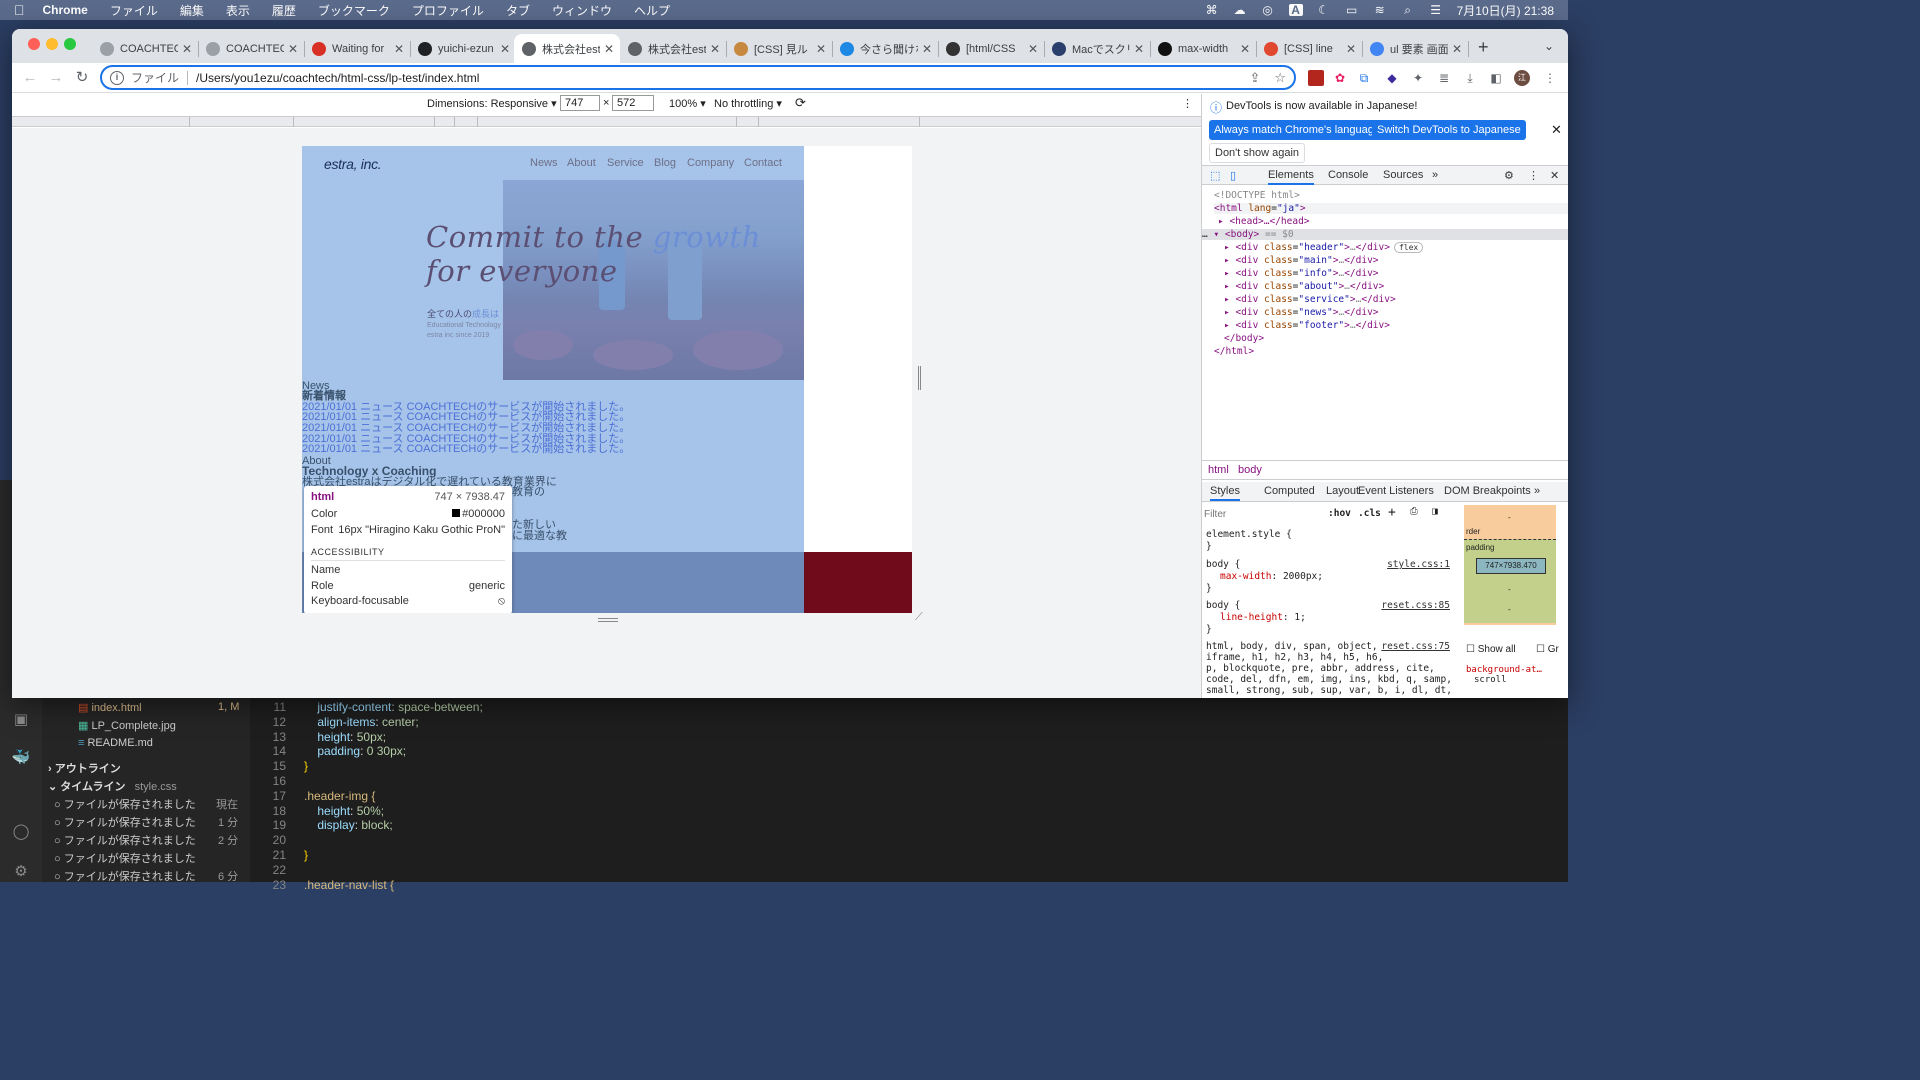 The image size is (1920, 1080). What do you see at coordinates (1396, 491) in the screenshot?
I see `tab-event-listeners: Event Listeners` at bounding box center [1396, 491].